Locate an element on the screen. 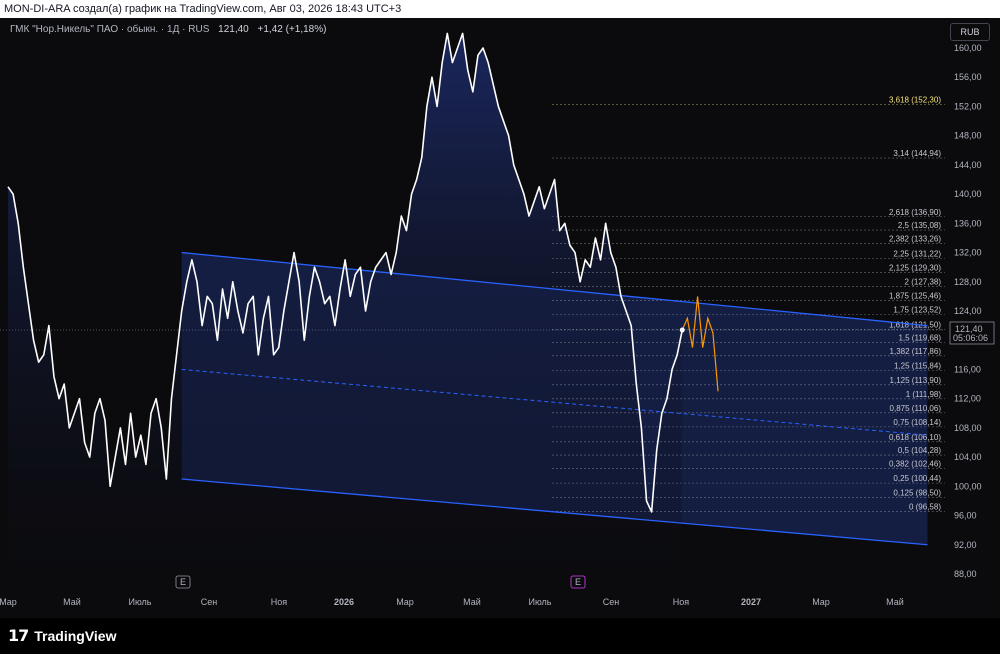 This screenshot has height=654, width=1000. symbol-change: +1,42 (+1,18%) is located at coordinates (292, 29).